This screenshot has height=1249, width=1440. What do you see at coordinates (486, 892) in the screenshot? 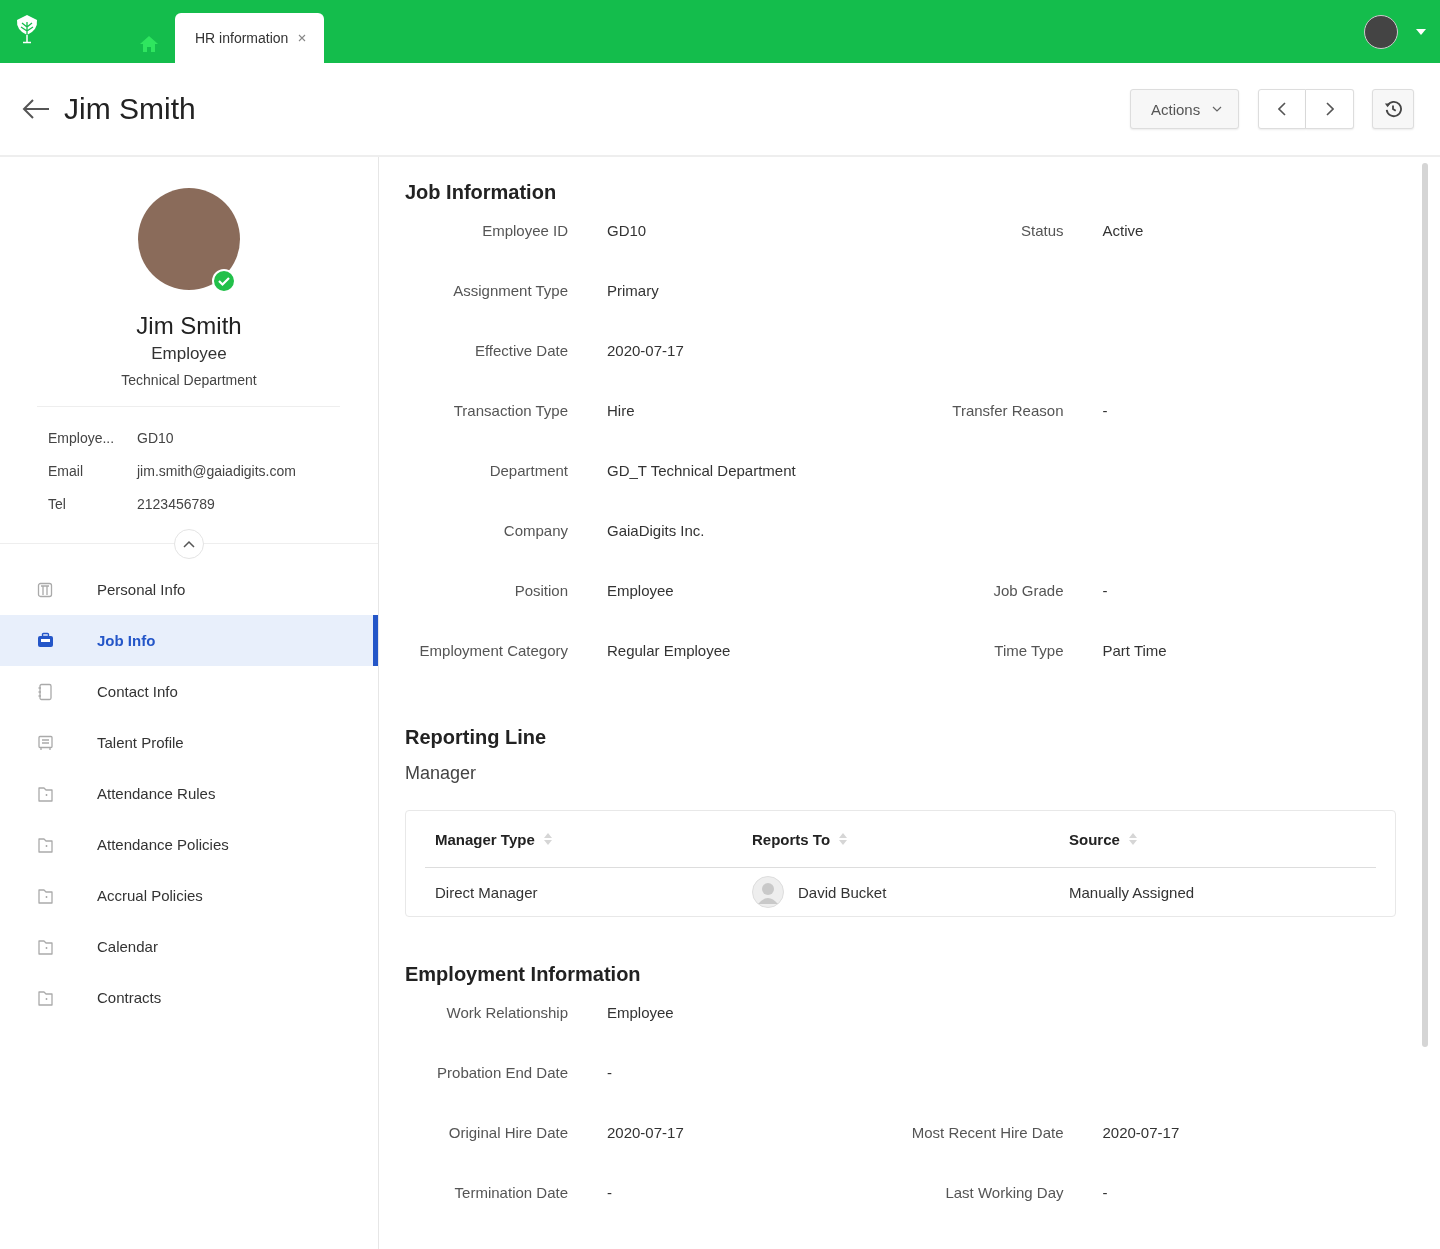
I see `table-cell: Direct Manager` at bounding box center [486, 892].